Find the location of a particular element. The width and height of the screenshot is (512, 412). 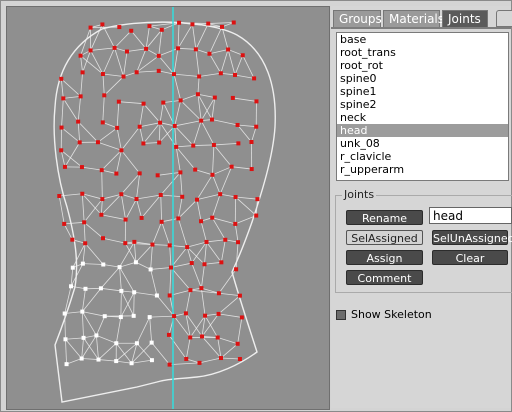

joint-list-item: spine2 is located at coordinates (422, 104).